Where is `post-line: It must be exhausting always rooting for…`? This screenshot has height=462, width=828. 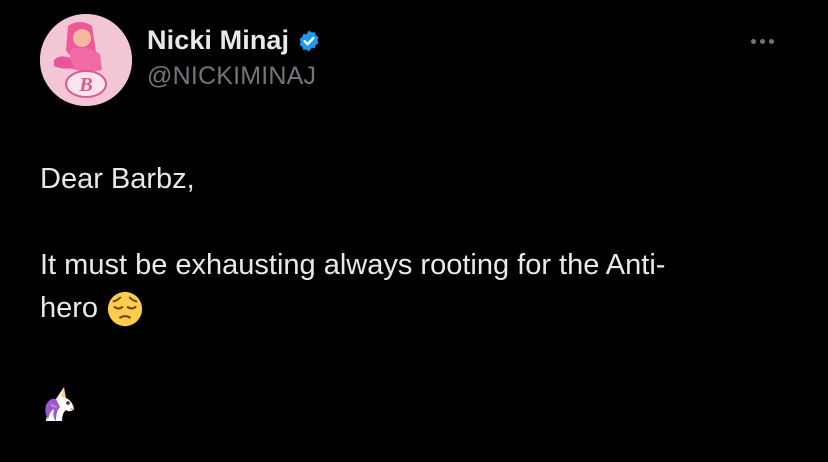 post-line: It must be exhausting always rooting for… is located at coordinates (353, 265).